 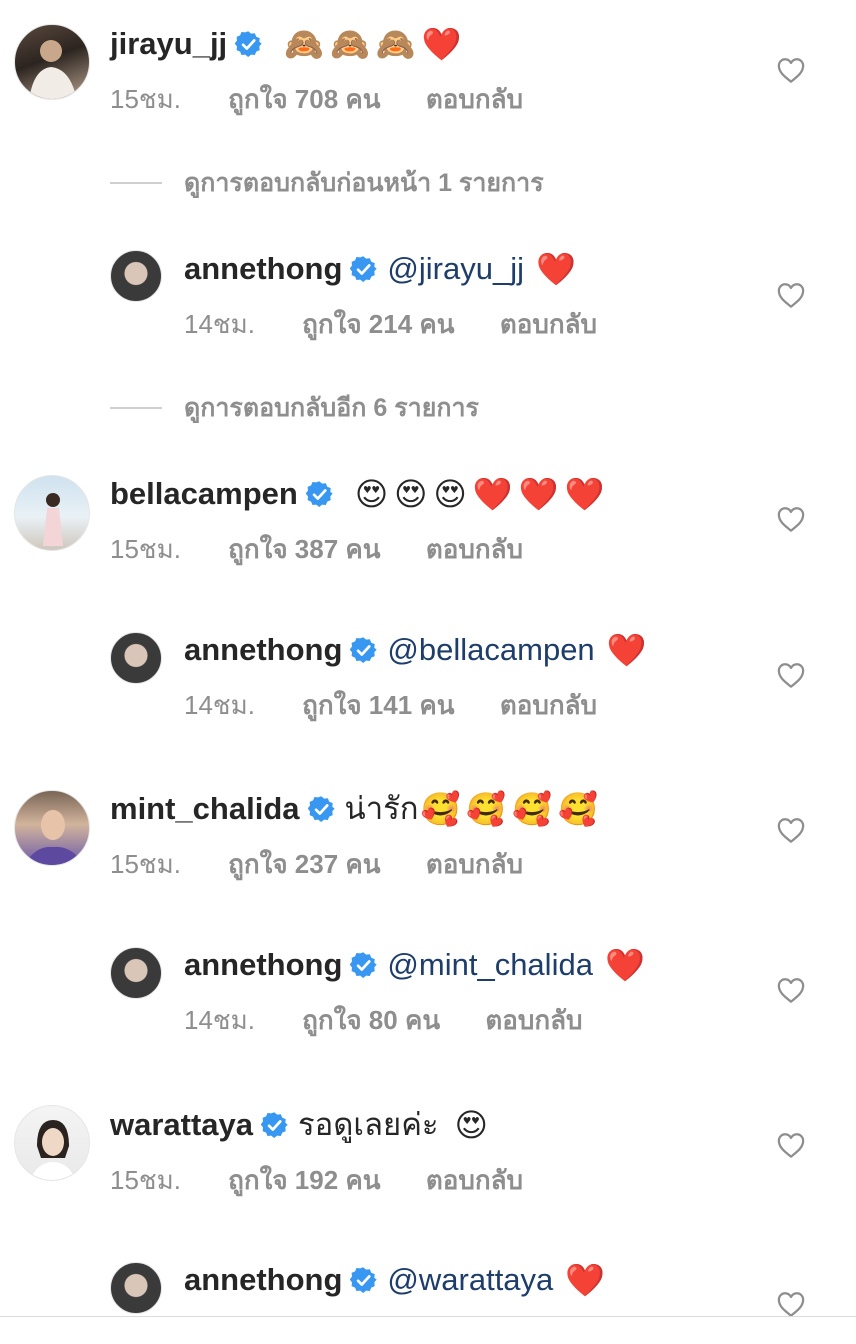 I want to click on like-count: ถูกใจ 80 คน, so click(x=371, y=1020).